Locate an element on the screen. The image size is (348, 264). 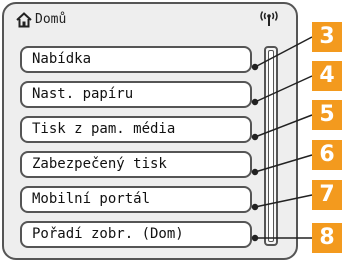
callout-number: 6 is located at coordinates (327, 155).